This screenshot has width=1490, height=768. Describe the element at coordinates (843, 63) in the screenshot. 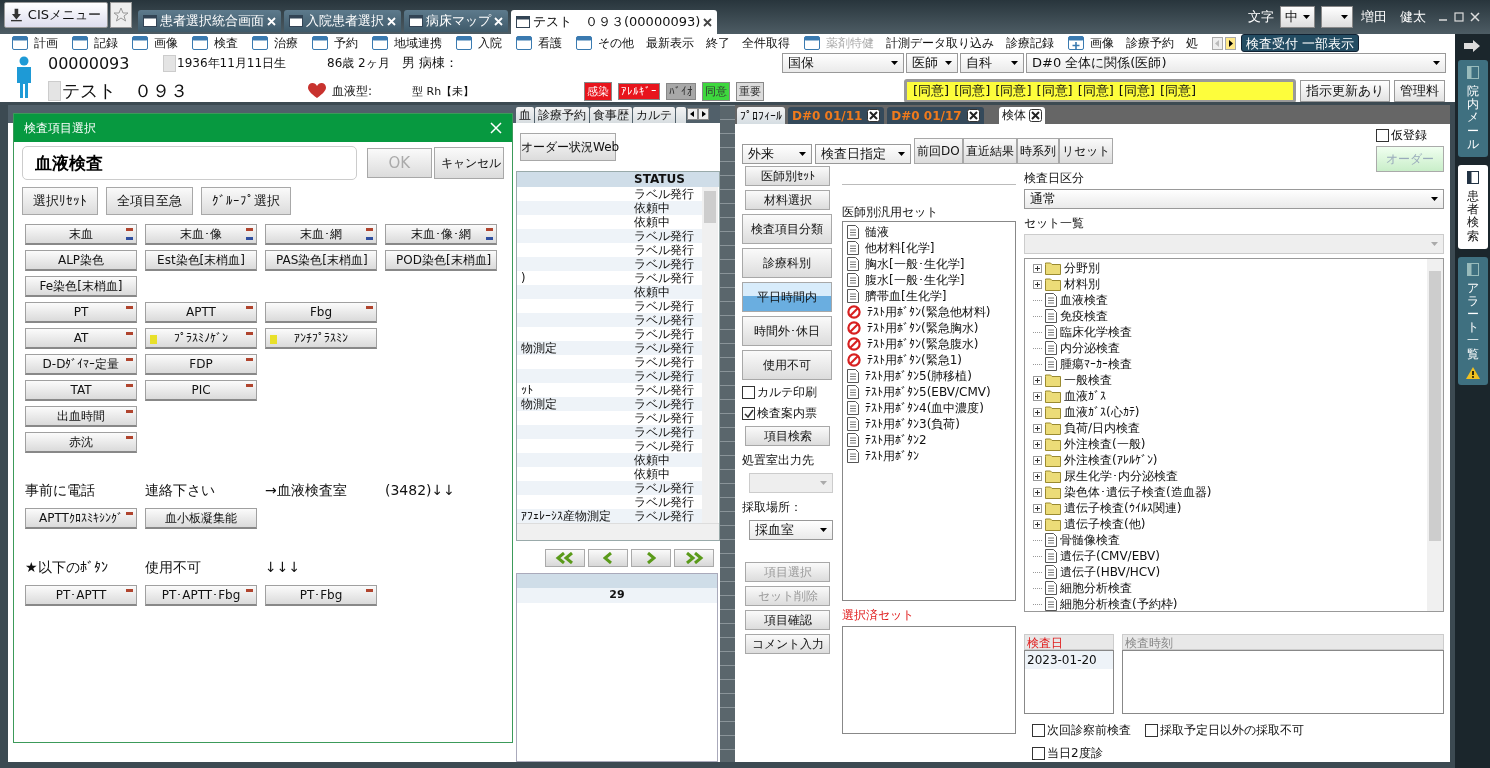

I see `insurance-dropdown: 国保` at that location.